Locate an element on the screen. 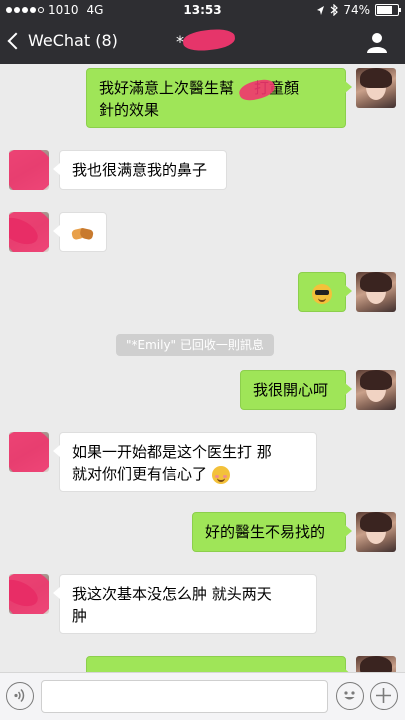  message-bubble-outgoing: 好的醫生不易找的 is located at coordinates (272, 532).